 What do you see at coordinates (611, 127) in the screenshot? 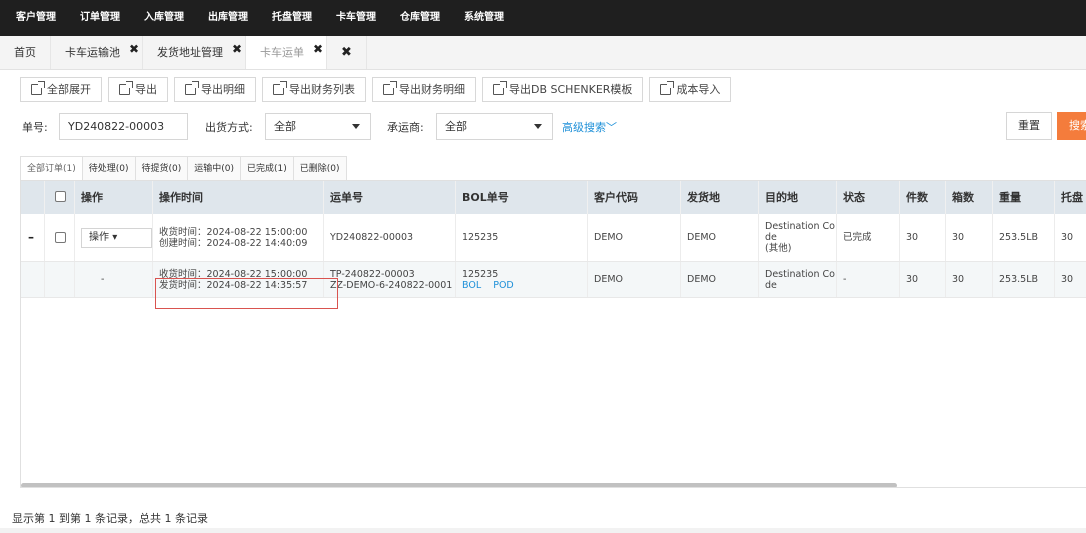
I see `chevron-down-icon: ﹀` at bounding box center [611, 127].